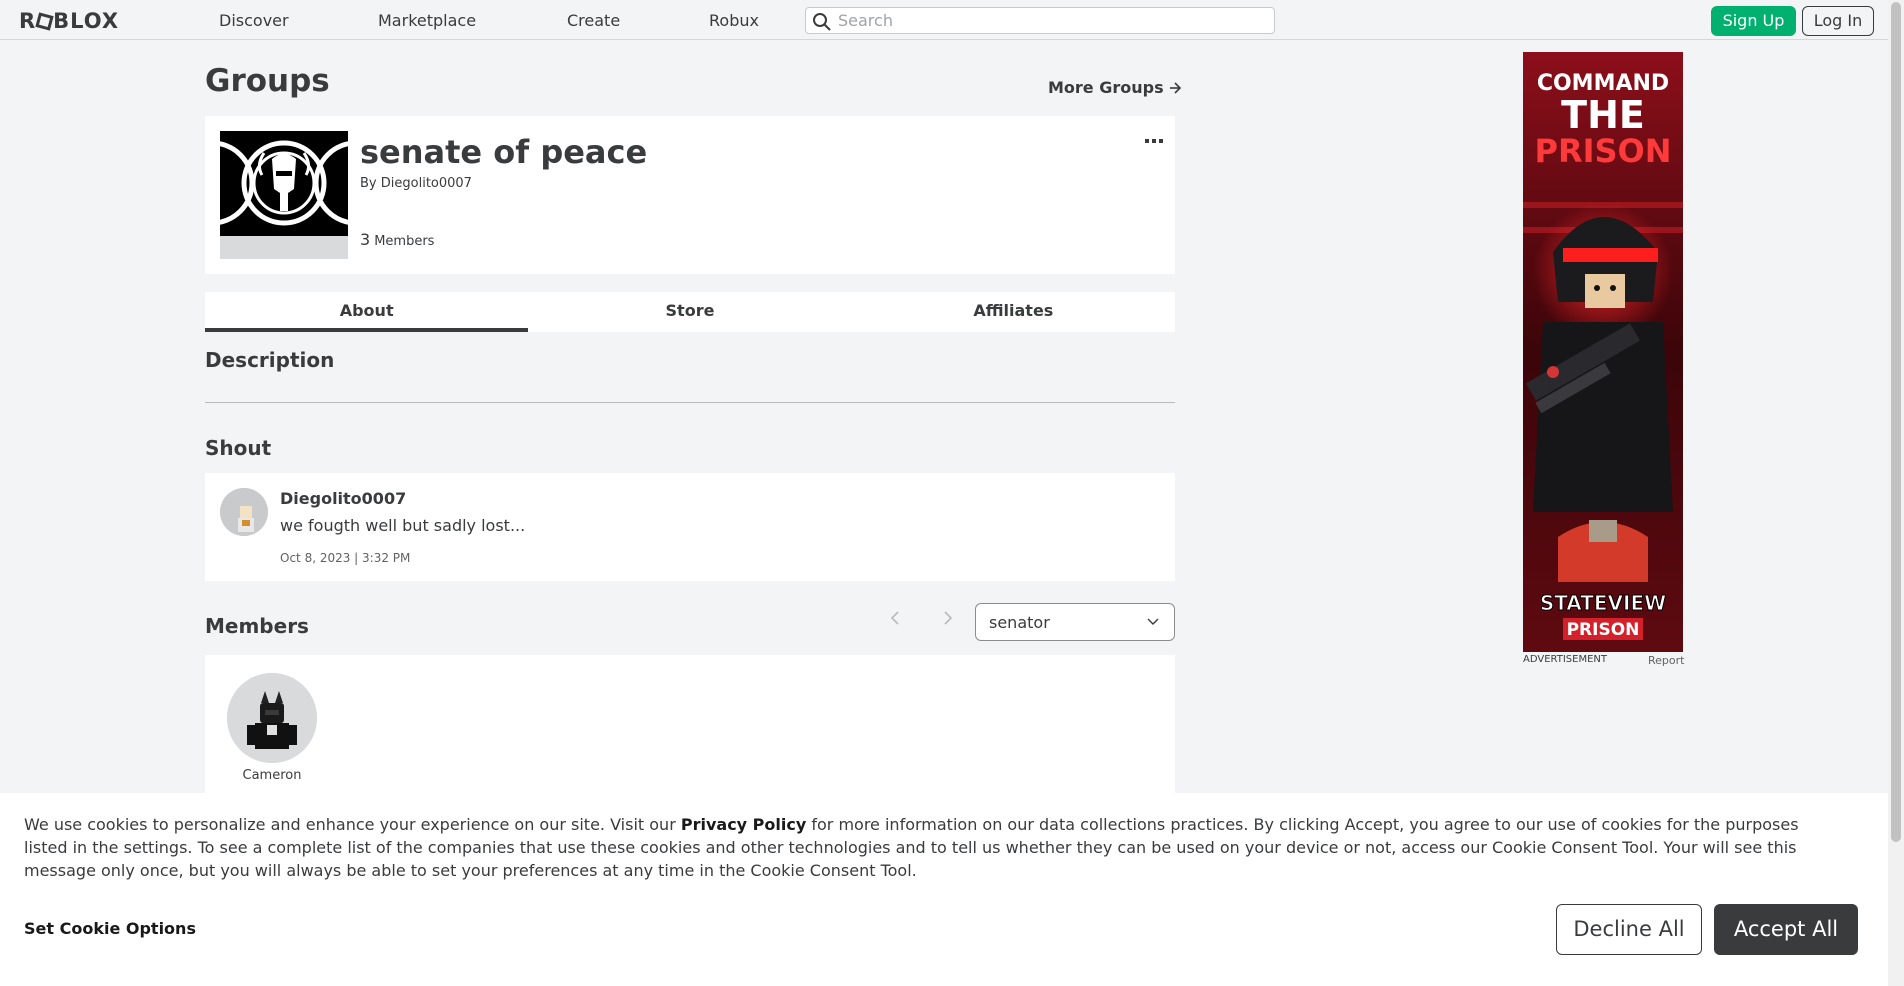 This screenshot has height=986, width=1904. I want to click on member-count-value: 3, so click(365, 239).